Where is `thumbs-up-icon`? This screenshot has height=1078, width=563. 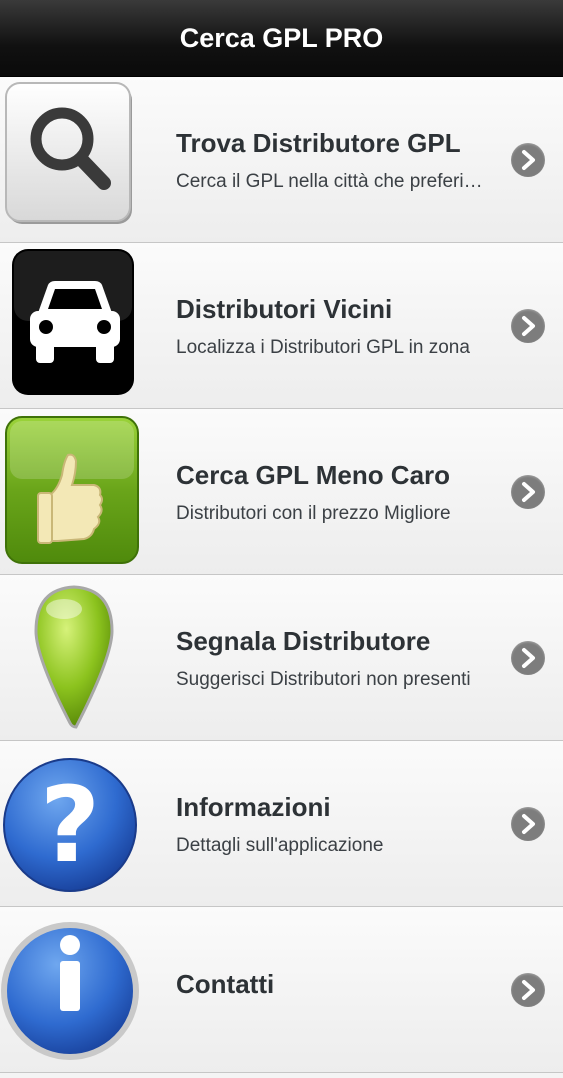 thumbs-up-icon is located at coordinates (75, 492).